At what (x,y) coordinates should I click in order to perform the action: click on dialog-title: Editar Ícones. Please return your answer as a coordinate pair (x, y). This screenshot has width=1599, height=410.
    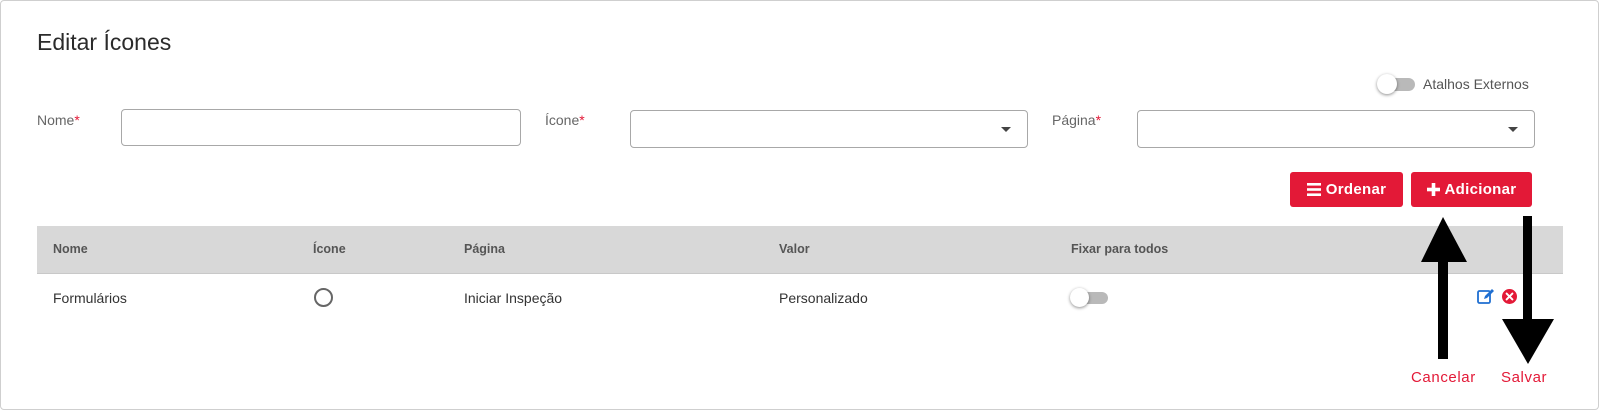
    Looking at the image, I should click on (104, 42).